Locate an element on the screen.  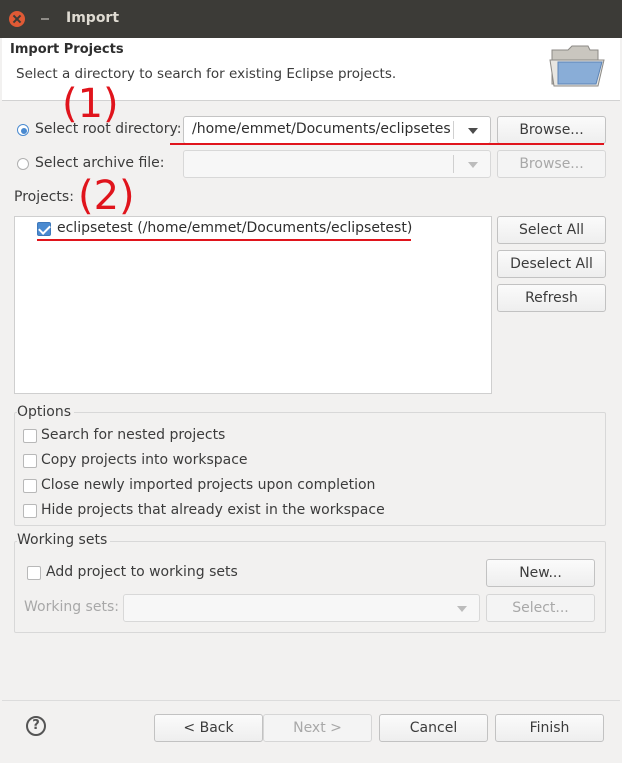
projects-label: Projects: is located at coordinates (44, 197).